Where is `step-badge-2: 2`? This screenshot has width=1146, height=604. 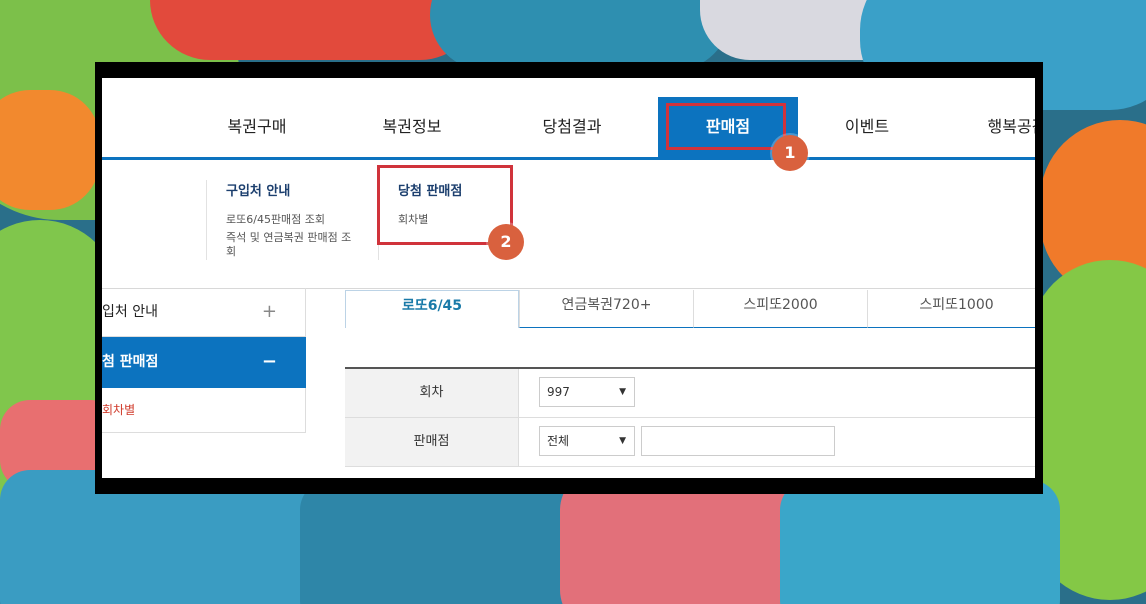
step-badge-2: 2 is located at coordinates (506, 242).